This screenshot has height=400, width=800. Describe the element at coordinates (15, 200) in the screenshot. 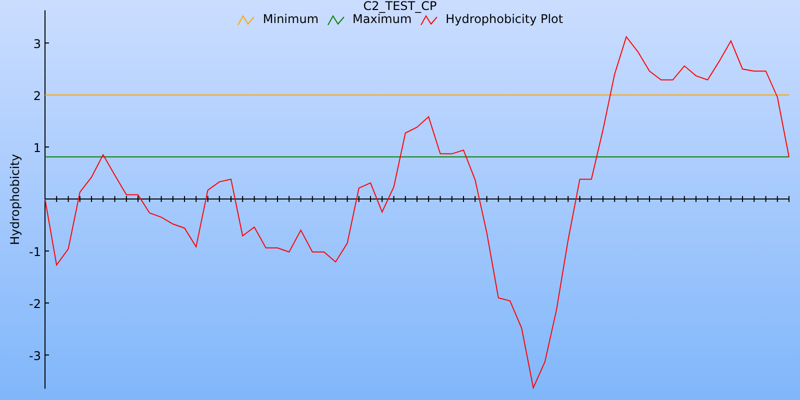

I see `y-axis-title: Hydrophobicity` at that location.